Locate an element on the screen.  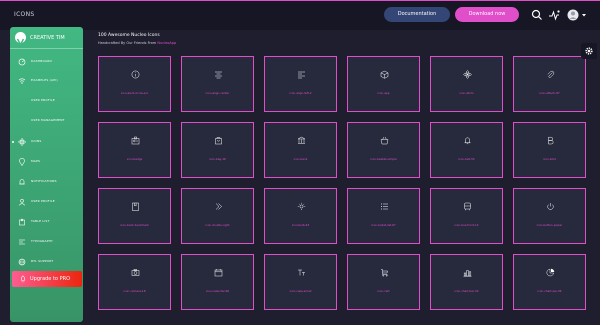
icon-card: icon-button-power is located at coordinates (549, 216).